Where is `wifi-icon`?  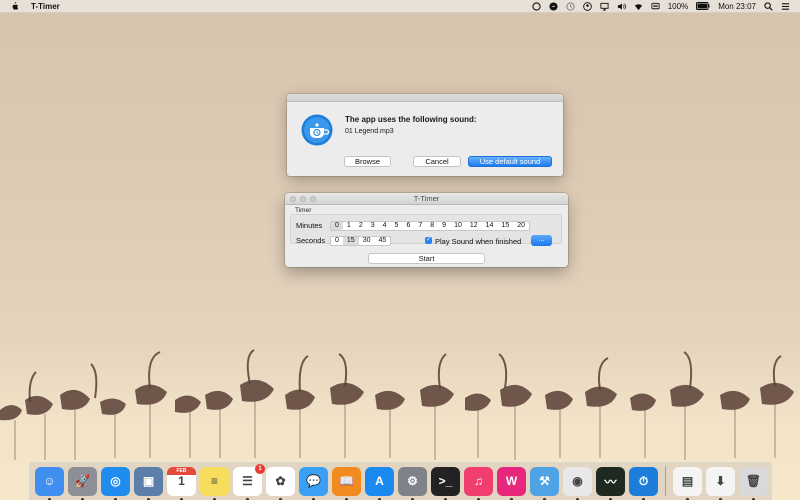 wifi-icon is located at coordinates (638, 6).